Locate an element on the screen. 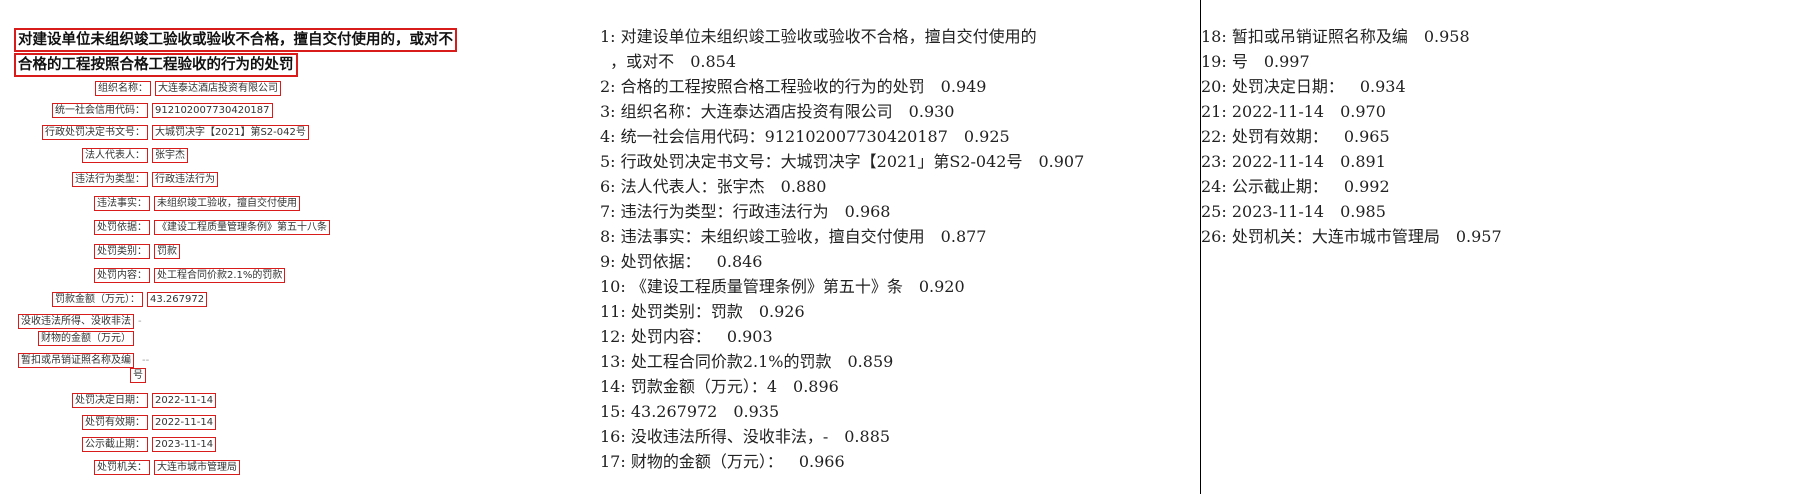 The width and height of the screenshot is (1800, 494). ocr-score: 0.970 is located at coordinates (1363, 111).